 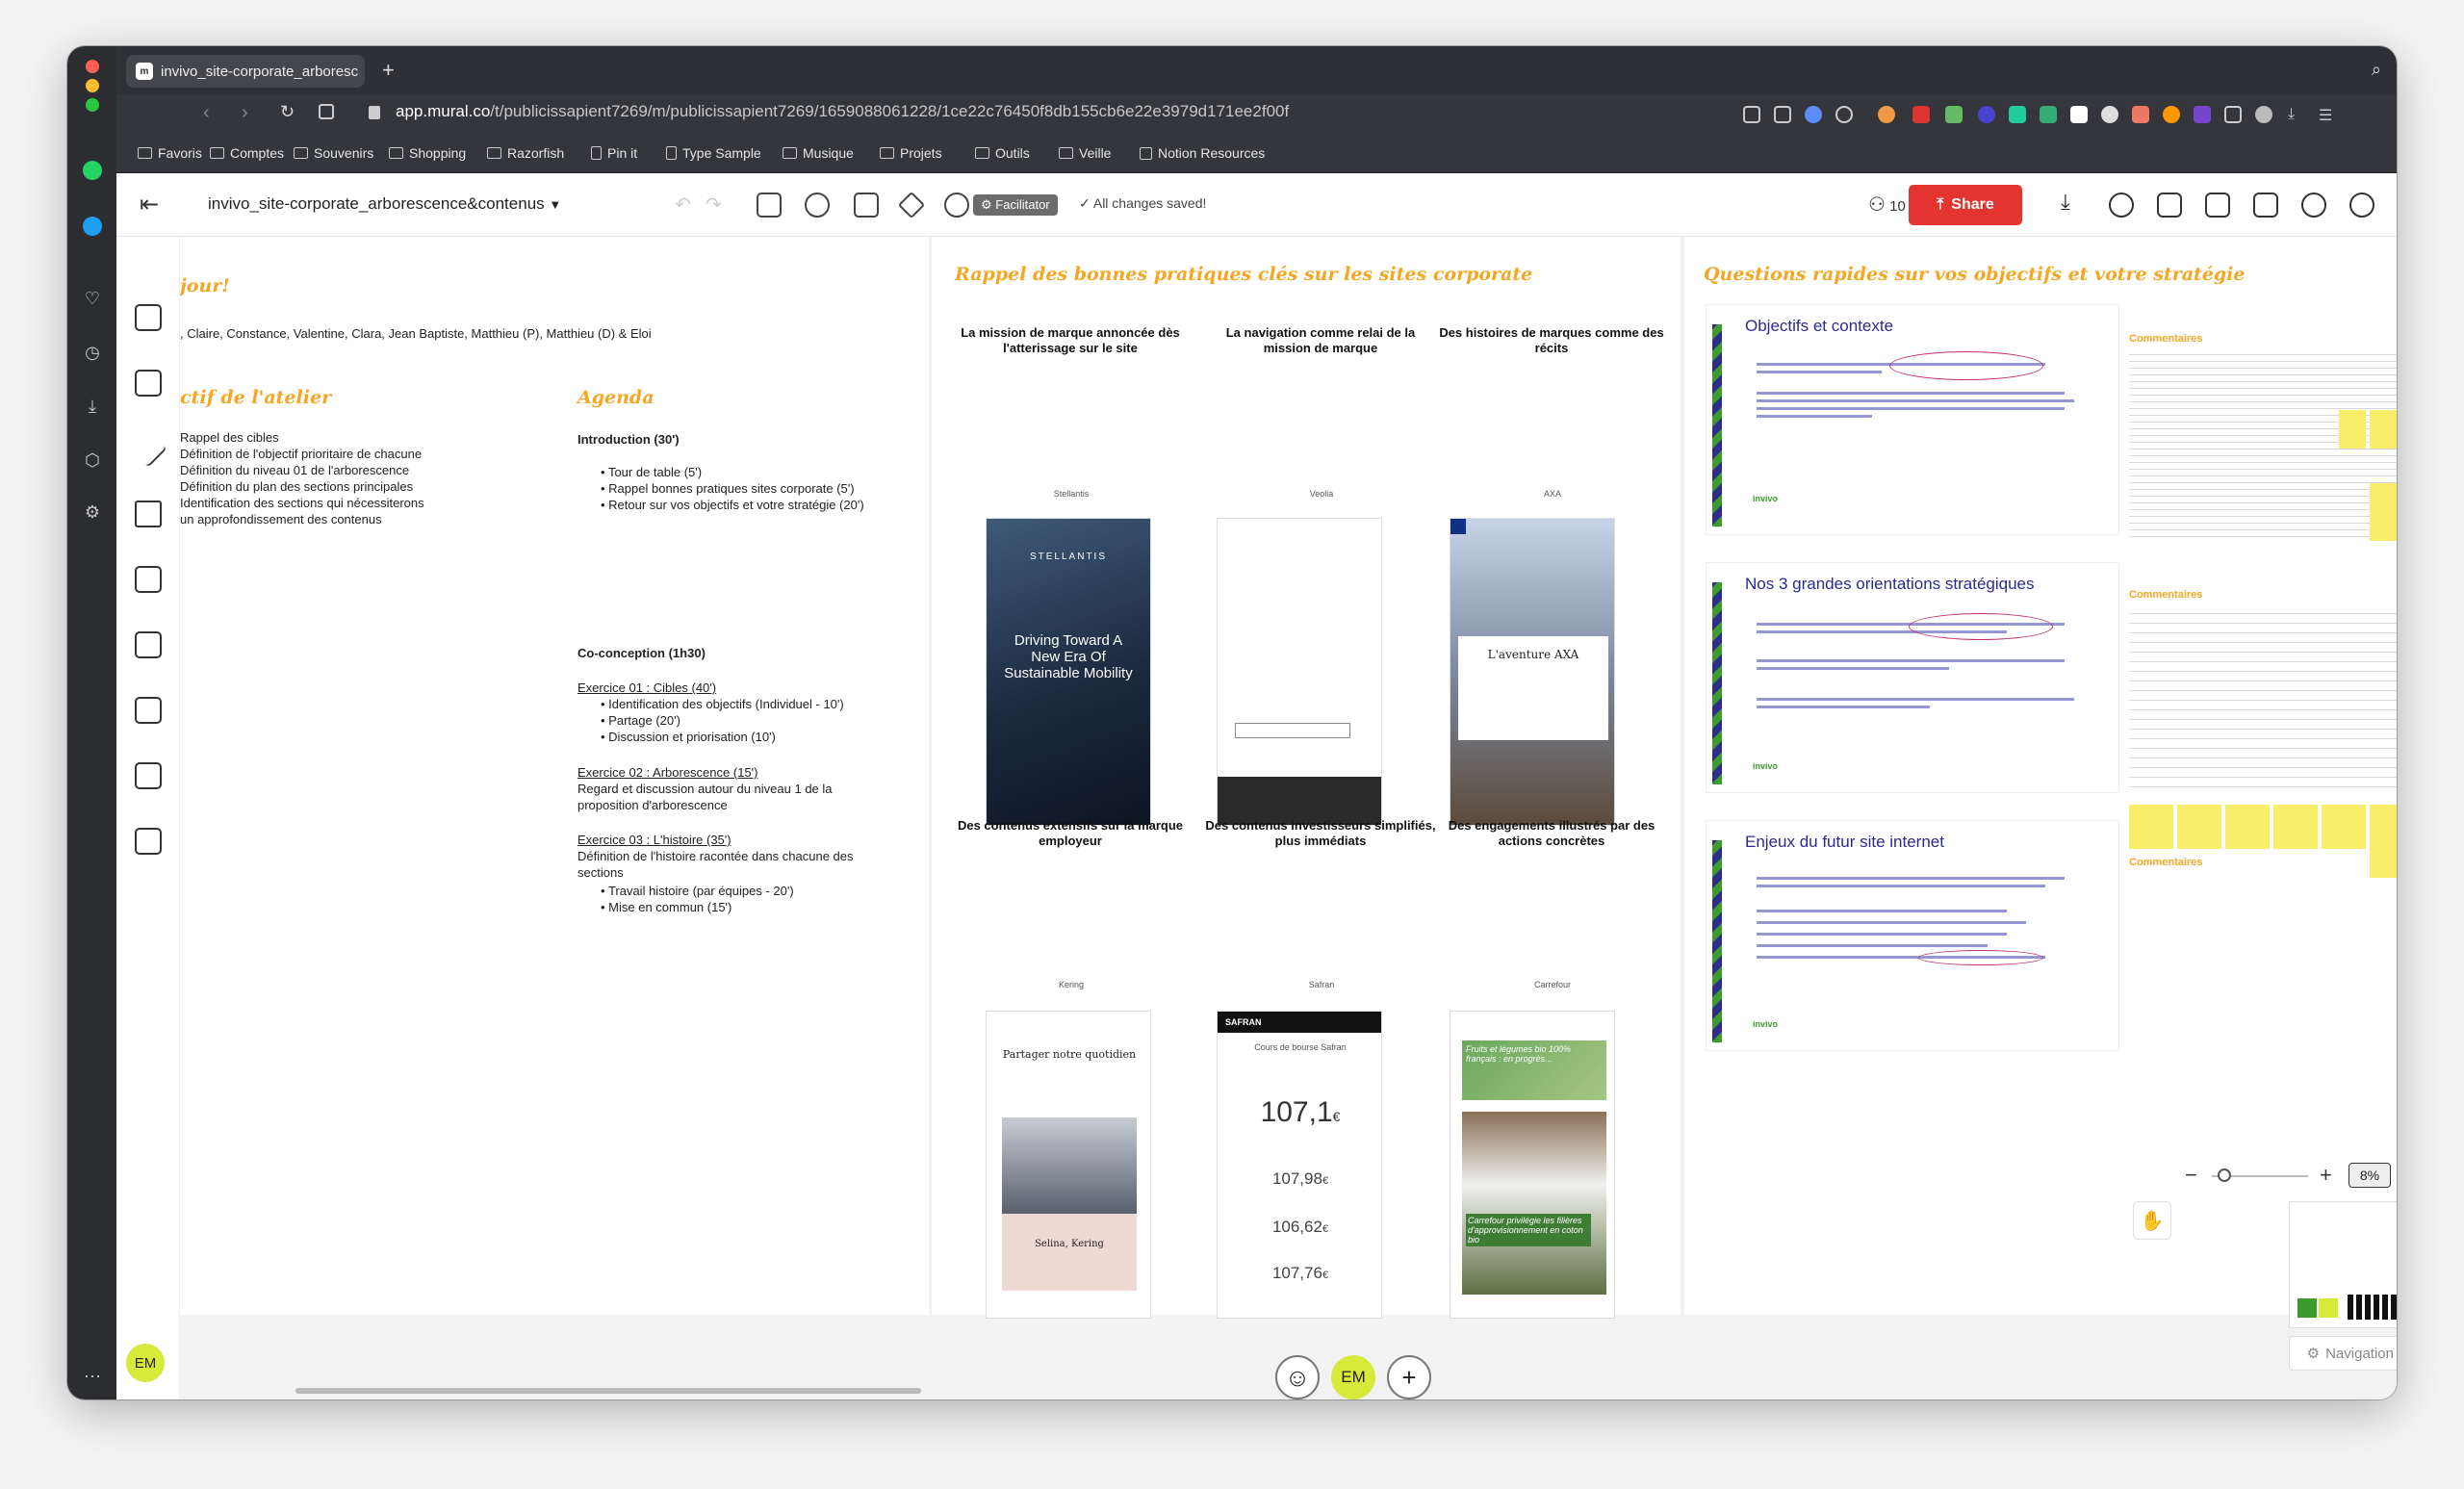 What do you see at coordinates (245, 71) in the screenshot?
I see `browser-tab: m invivo_site-corporate_arboresc` at bounding box center [245, 71].